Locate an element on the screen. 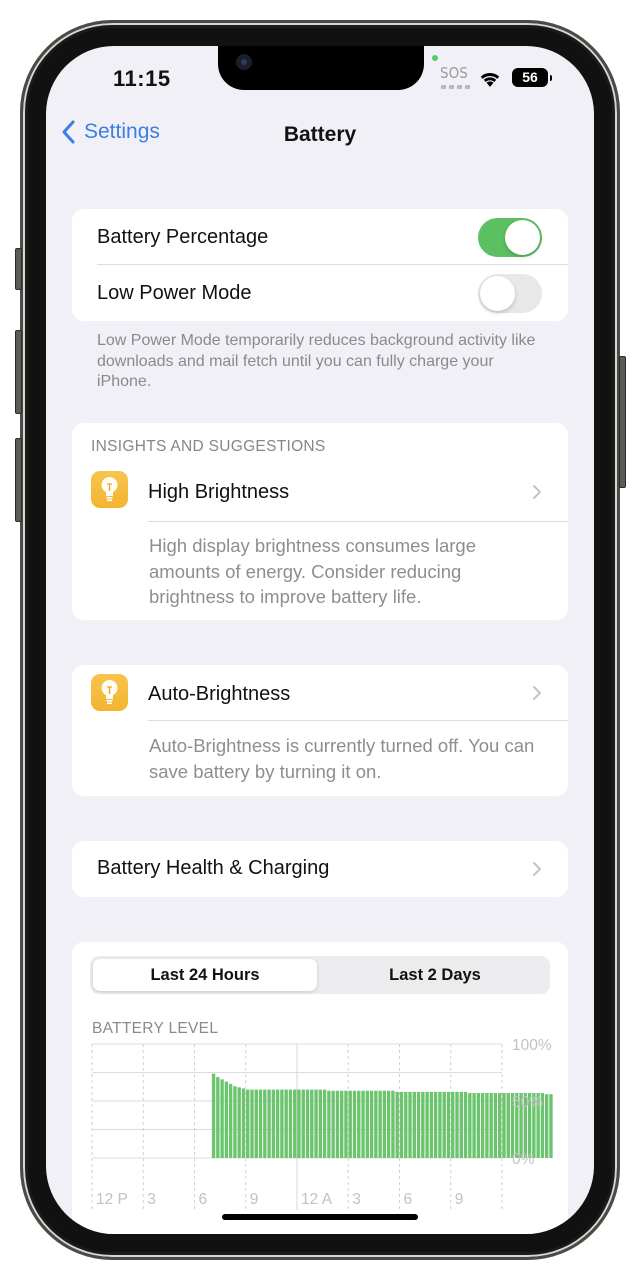 Image resolution: width=640 pixels, height=1280 pixels. section-header: INSIGHTS AND SUGGESTIONS is located at coordinates (208, 446).